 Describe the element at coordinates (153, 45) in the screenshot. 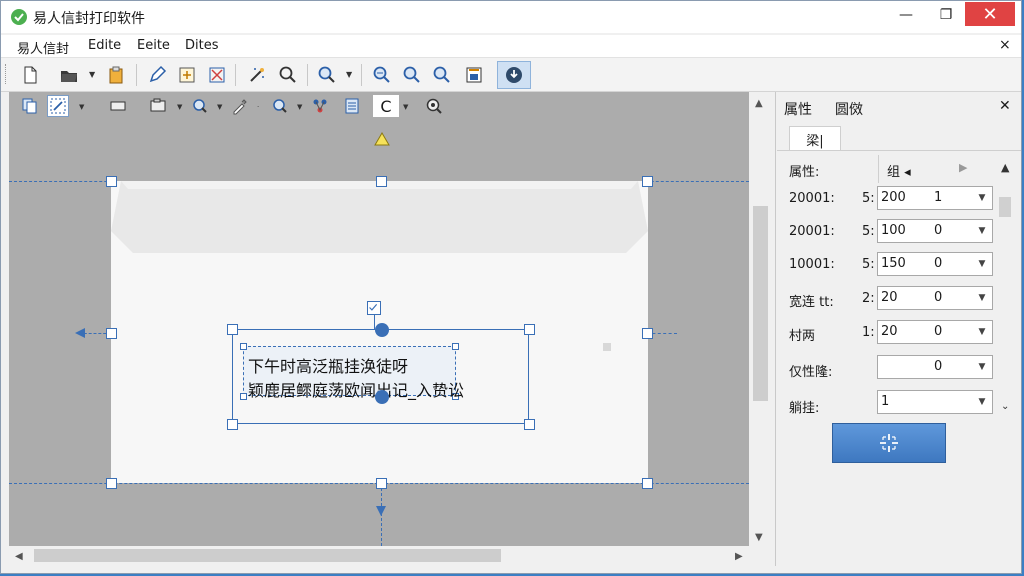

I see `menu-item-eeite: Eeite` at that location.